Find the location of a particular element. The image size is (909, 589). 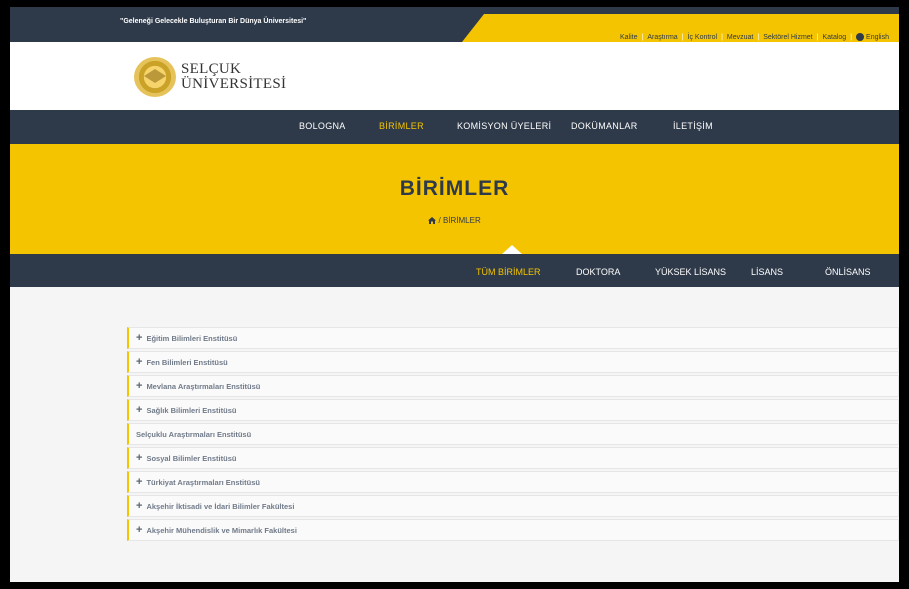

nav-item-birimler: BİRİMLER is located at coordinates (401, 126).